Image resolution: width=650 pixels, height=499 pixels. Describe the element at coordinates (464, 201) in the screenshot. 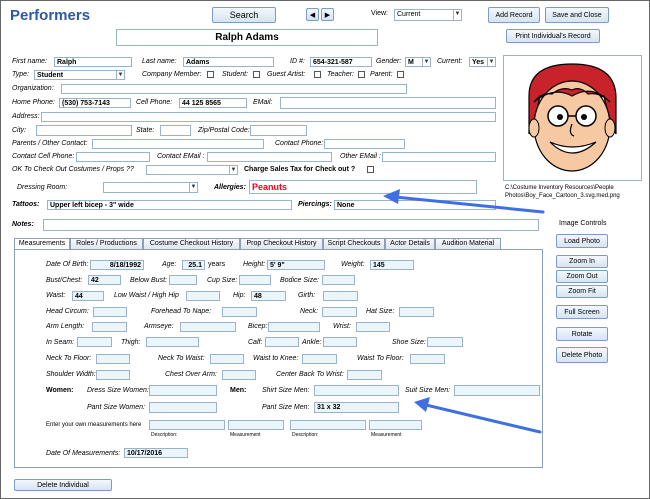

I see `arrow-to-allergies` at that location.